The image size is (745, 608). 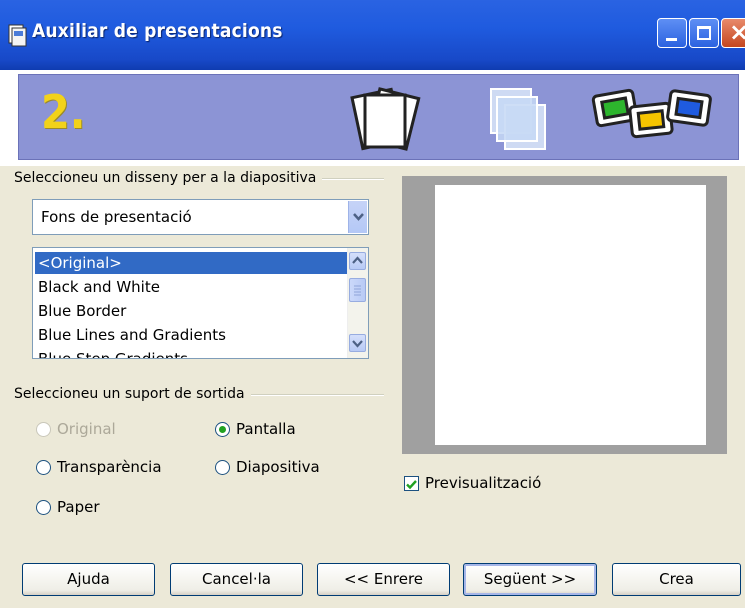 I want to click on scroll-thumb, so click(x=357, y=290).